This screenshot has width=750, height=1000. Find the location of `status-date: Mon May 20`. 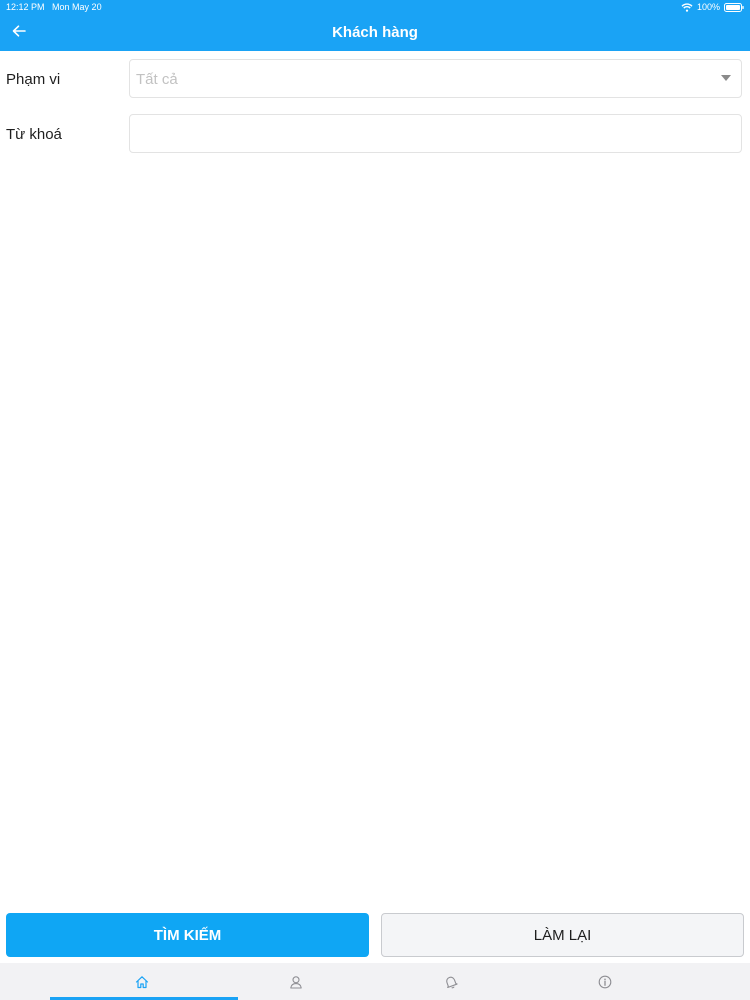

status-date: Mon May 20 is located at coordinates (77, 7).